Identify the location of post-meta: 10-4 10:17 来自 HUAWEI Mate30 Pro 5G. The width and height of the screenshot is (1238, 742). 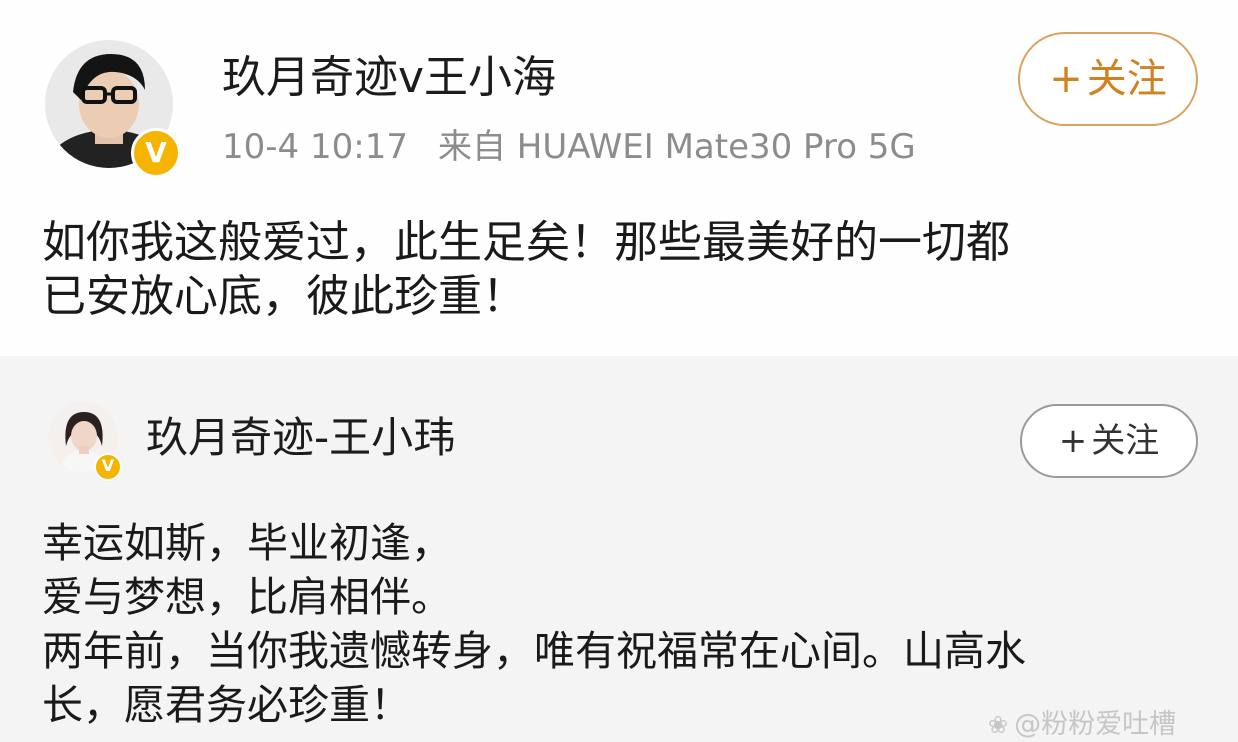
(569, 147).